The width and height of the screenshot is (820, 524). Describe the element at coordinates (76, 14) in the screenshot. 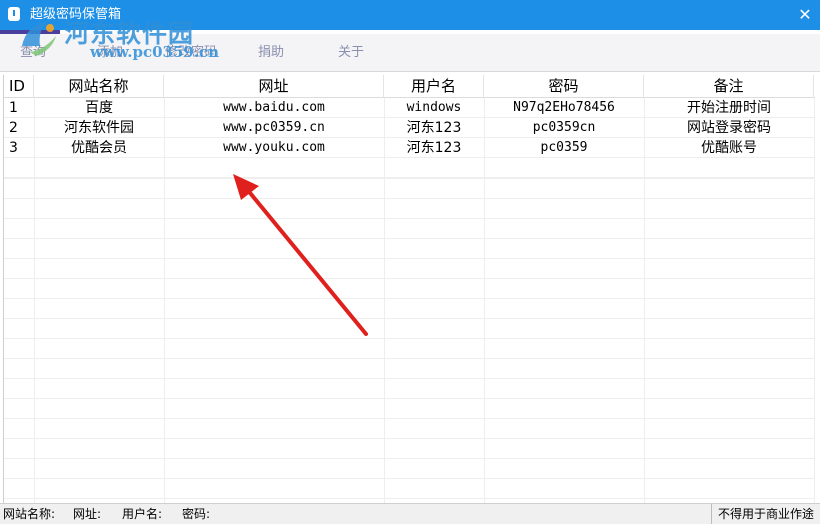

I see `window-title: 超级密码保管箱` at that location.